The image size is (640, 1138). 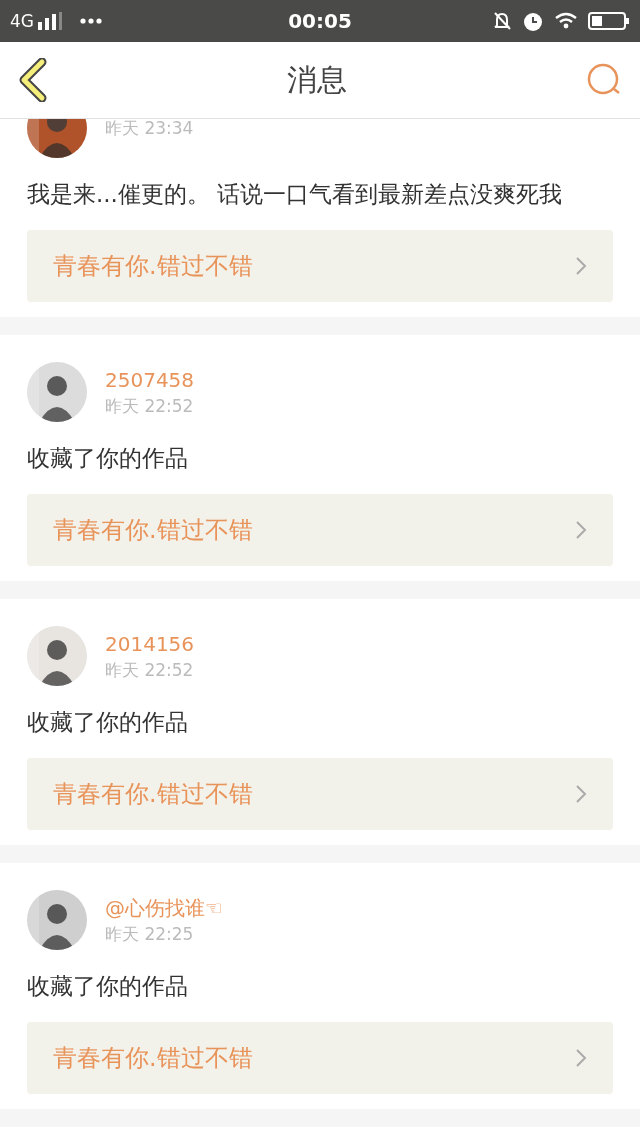 I want to click on user-name: @心伤找谁☜, so click(x=164, y=908).